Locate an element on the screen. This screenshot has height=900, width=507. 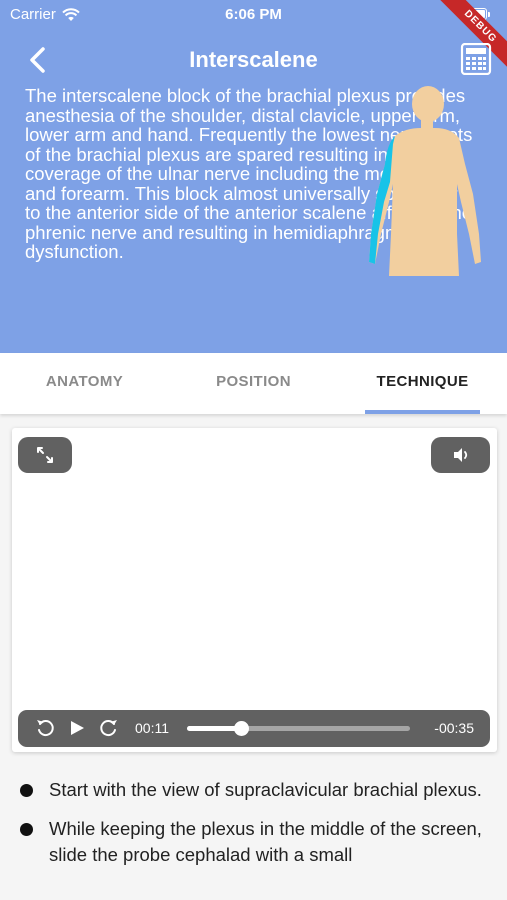
progress-thumb is located at coordinates (241, 728).